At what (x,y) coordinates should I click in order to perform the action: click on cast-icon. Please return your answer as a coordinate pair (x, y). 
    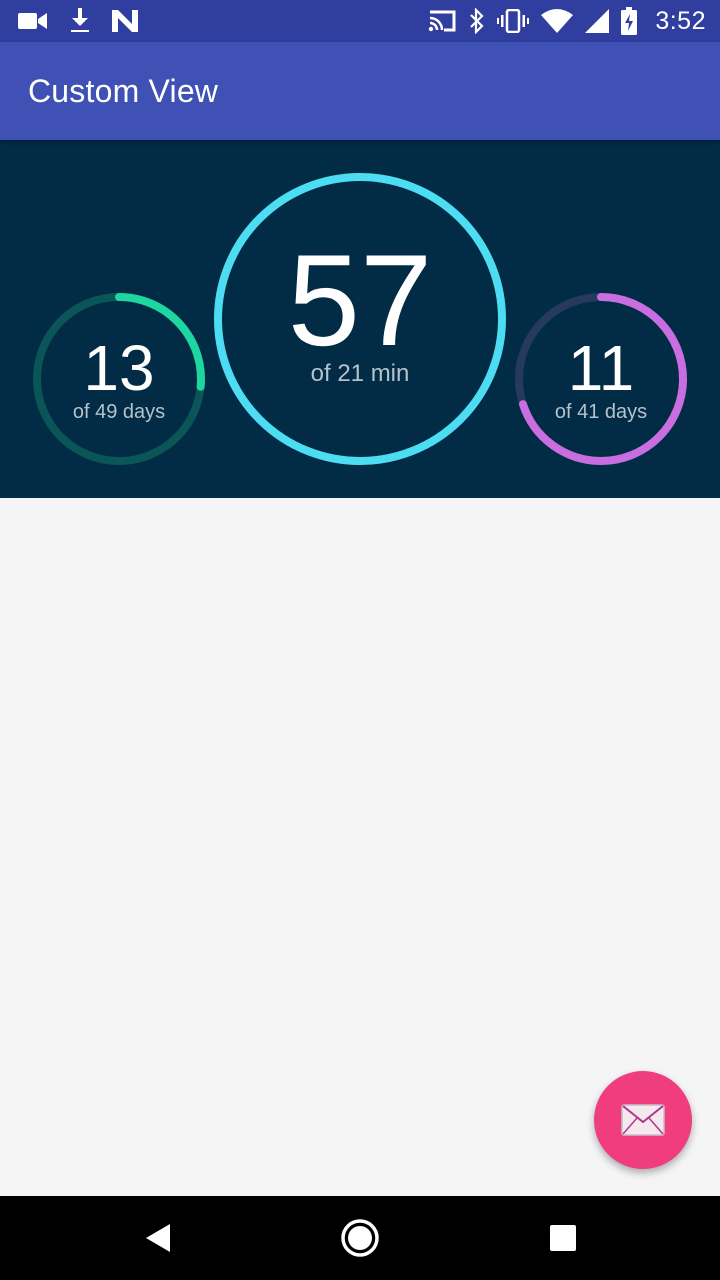
    Looking at the image, I should click on (442, 21).